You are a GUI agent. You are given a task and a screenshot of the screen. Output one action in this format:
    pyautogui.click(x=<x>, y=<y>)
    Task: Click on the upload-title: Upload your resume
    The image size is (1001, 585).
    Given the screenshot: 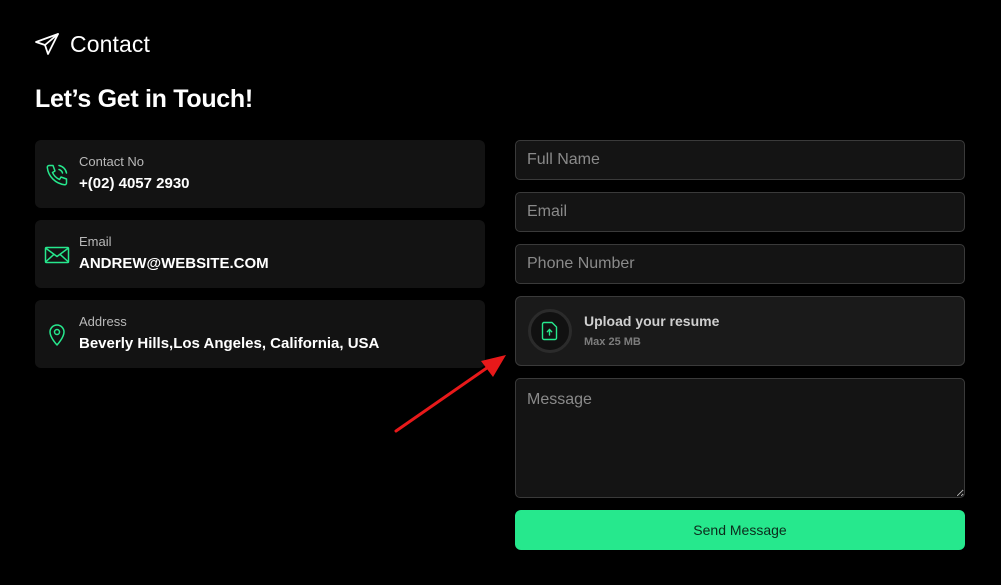 What is the action you would take?
    pyautogui.click(x=652, y=321)
    